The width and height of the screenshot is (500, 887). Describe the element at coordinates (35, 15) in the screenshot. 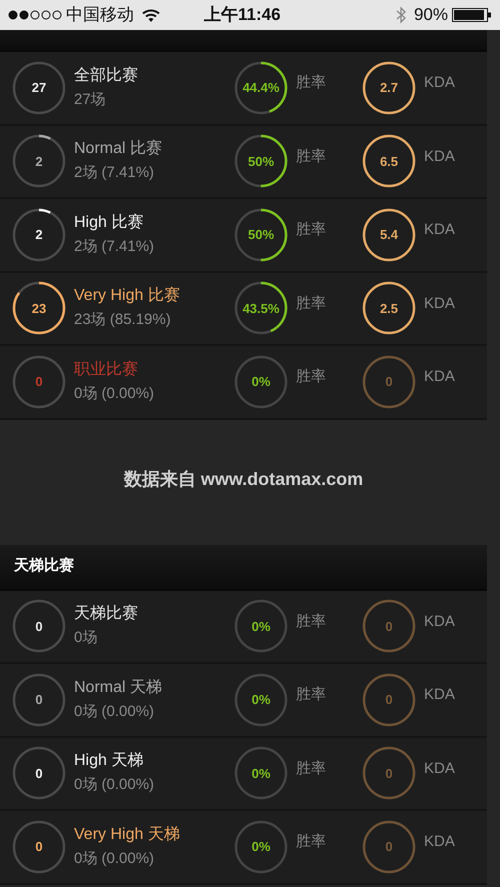

I see `signal-icon` at that location.